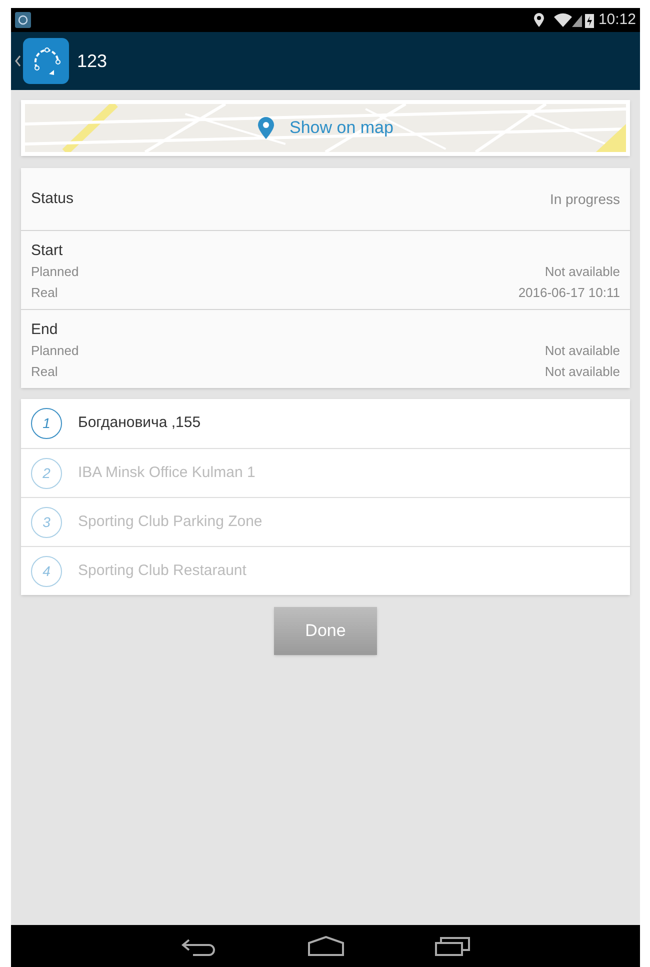 This screenshot has width=650, height=967. What do you see at coordinates (46, 423) in the screenshot?
I see `stop-number: 1` at bounding box center [46, 423].